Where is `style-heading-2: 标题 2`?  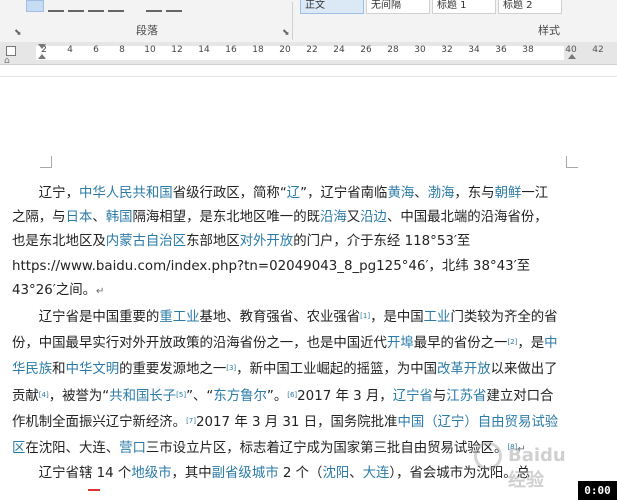 style-heading-2: 标题 2 is located at coordinates (530, 7).